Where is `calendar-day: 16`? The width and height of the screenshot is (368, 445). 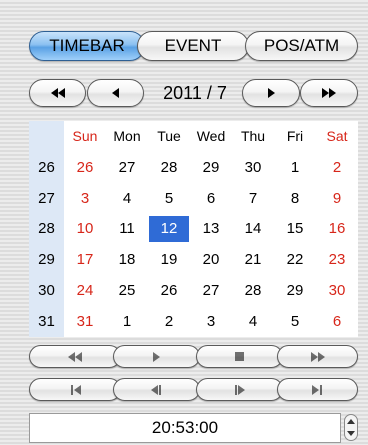
calendar-day: 16 is located at coordinates (337, 229).